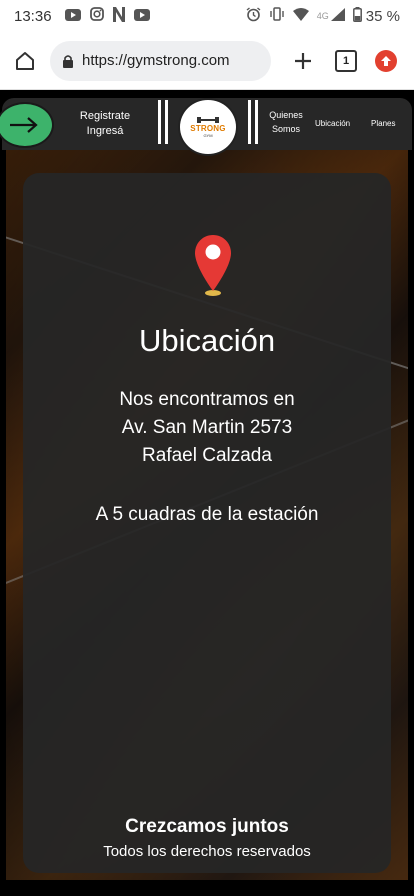 The image size is (414, 896). I want to click on site-logo: STRONG GYM, so click(208, 127).